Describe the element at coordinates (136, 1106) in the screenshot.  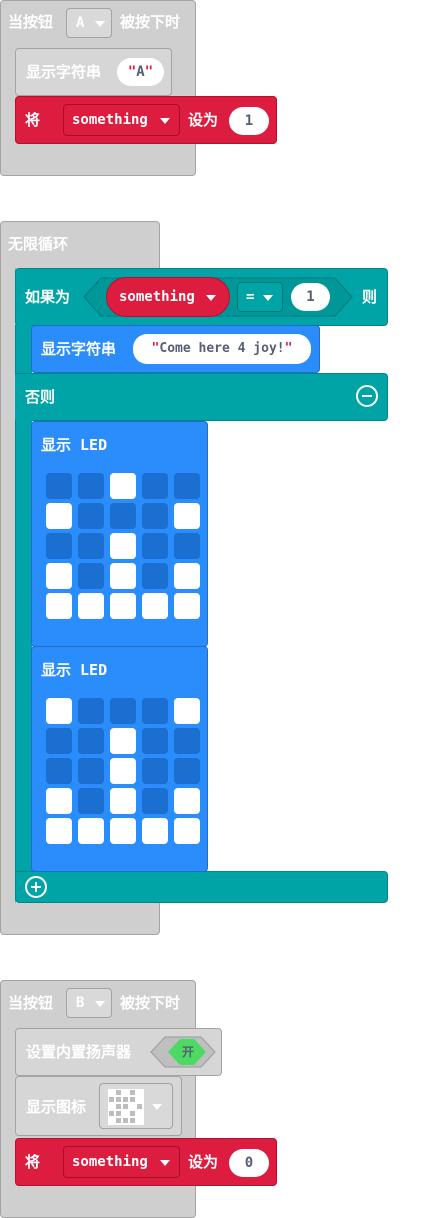
I see `icon-dropdown` at that location.